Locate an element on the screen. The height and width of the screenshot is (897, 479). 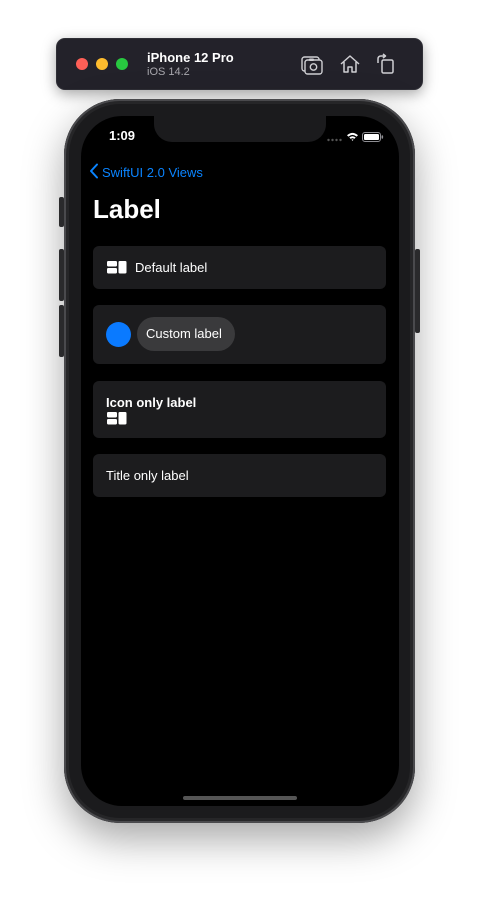
custom-label-text: Custom label is located at coordinates (184, 333).